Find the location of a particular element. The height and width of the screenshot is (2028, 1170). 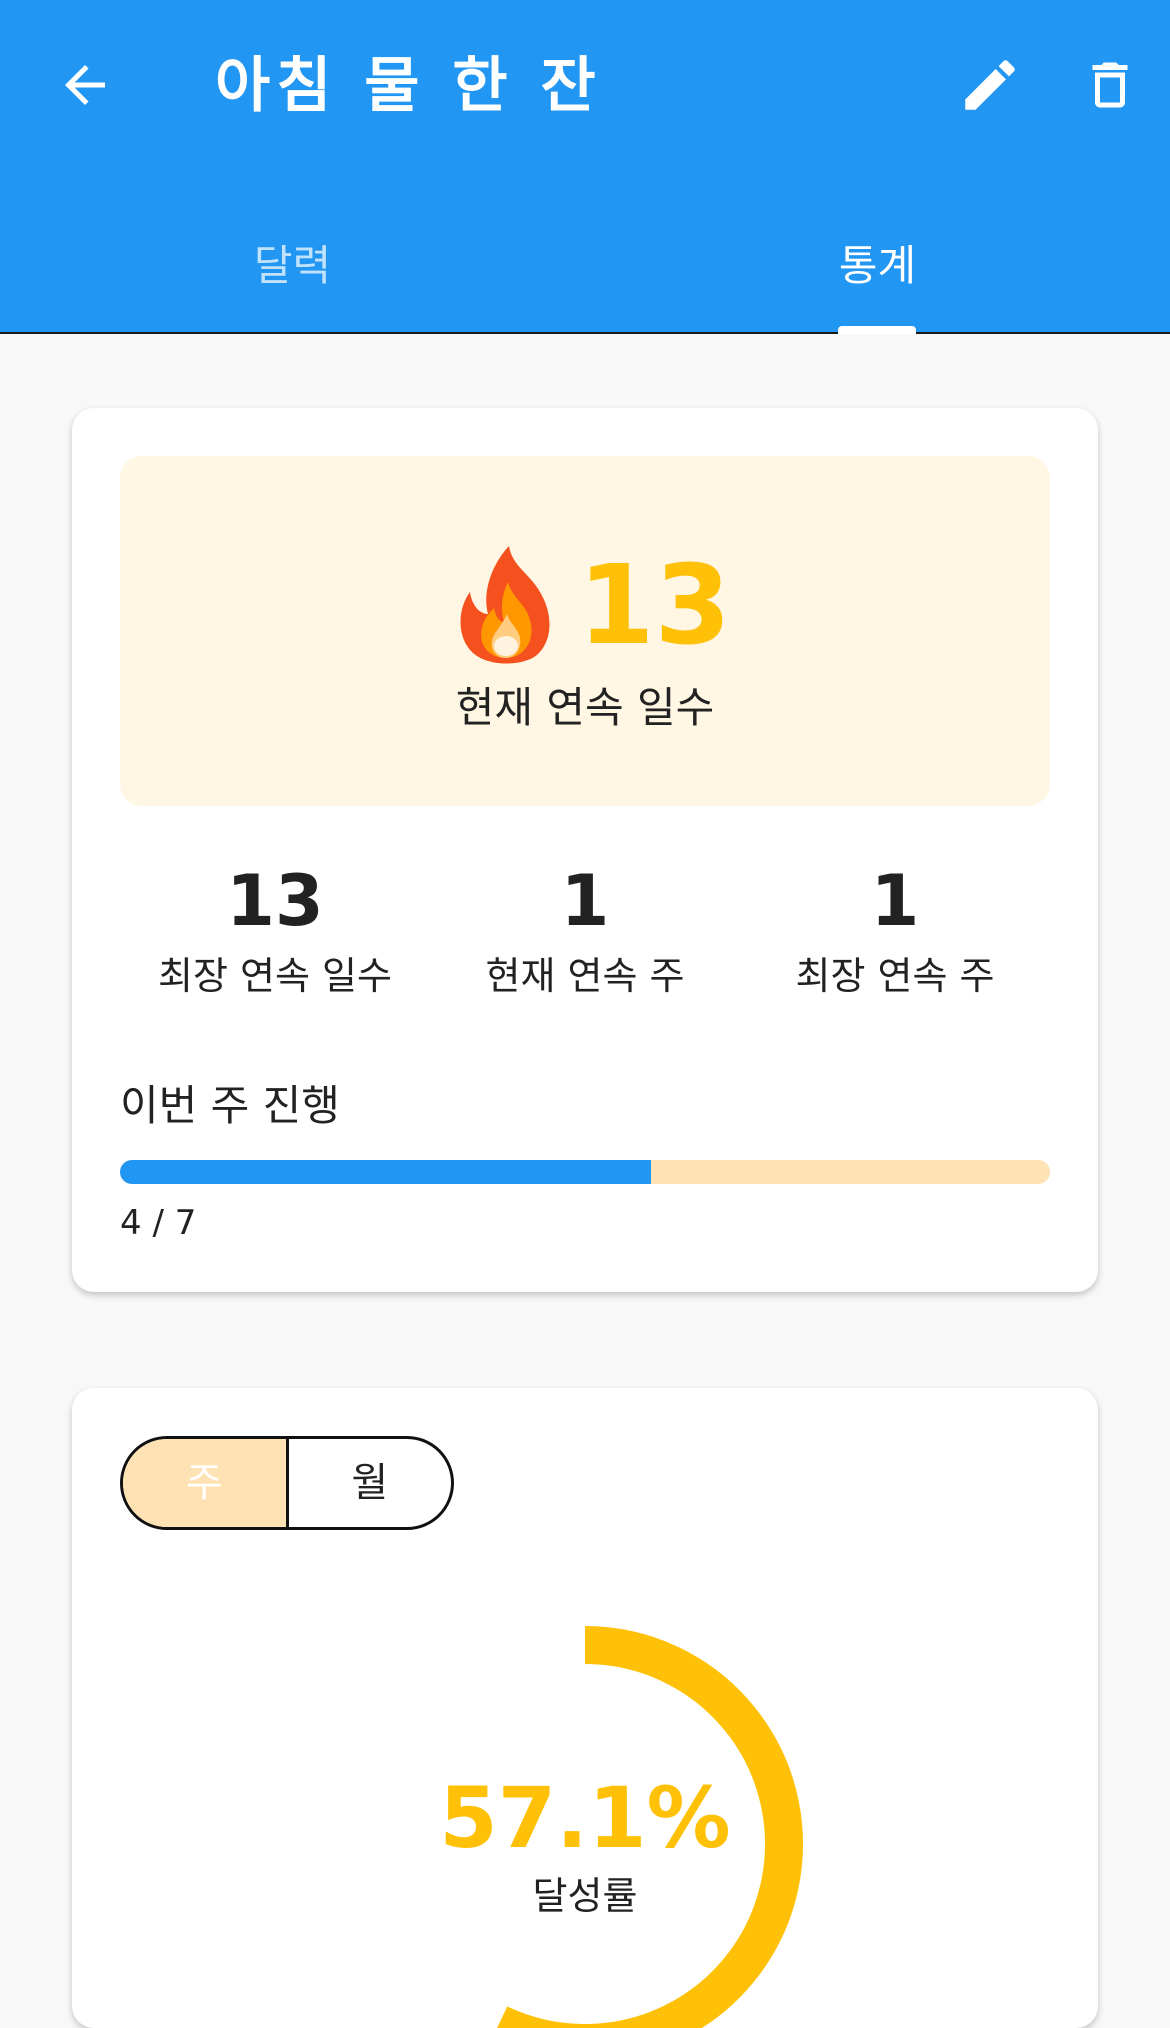

edit-button is located at coordinates (990, 85).